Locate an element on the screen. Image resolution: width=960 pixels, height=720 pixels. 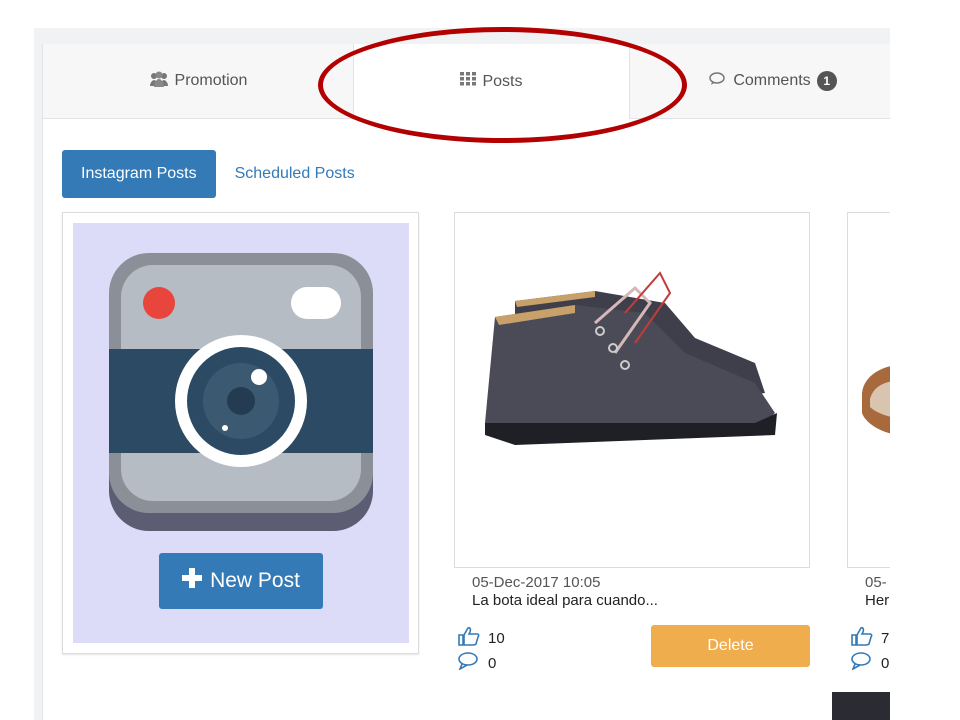
delete-post-button: Delete is located at coordinates (730, 646).